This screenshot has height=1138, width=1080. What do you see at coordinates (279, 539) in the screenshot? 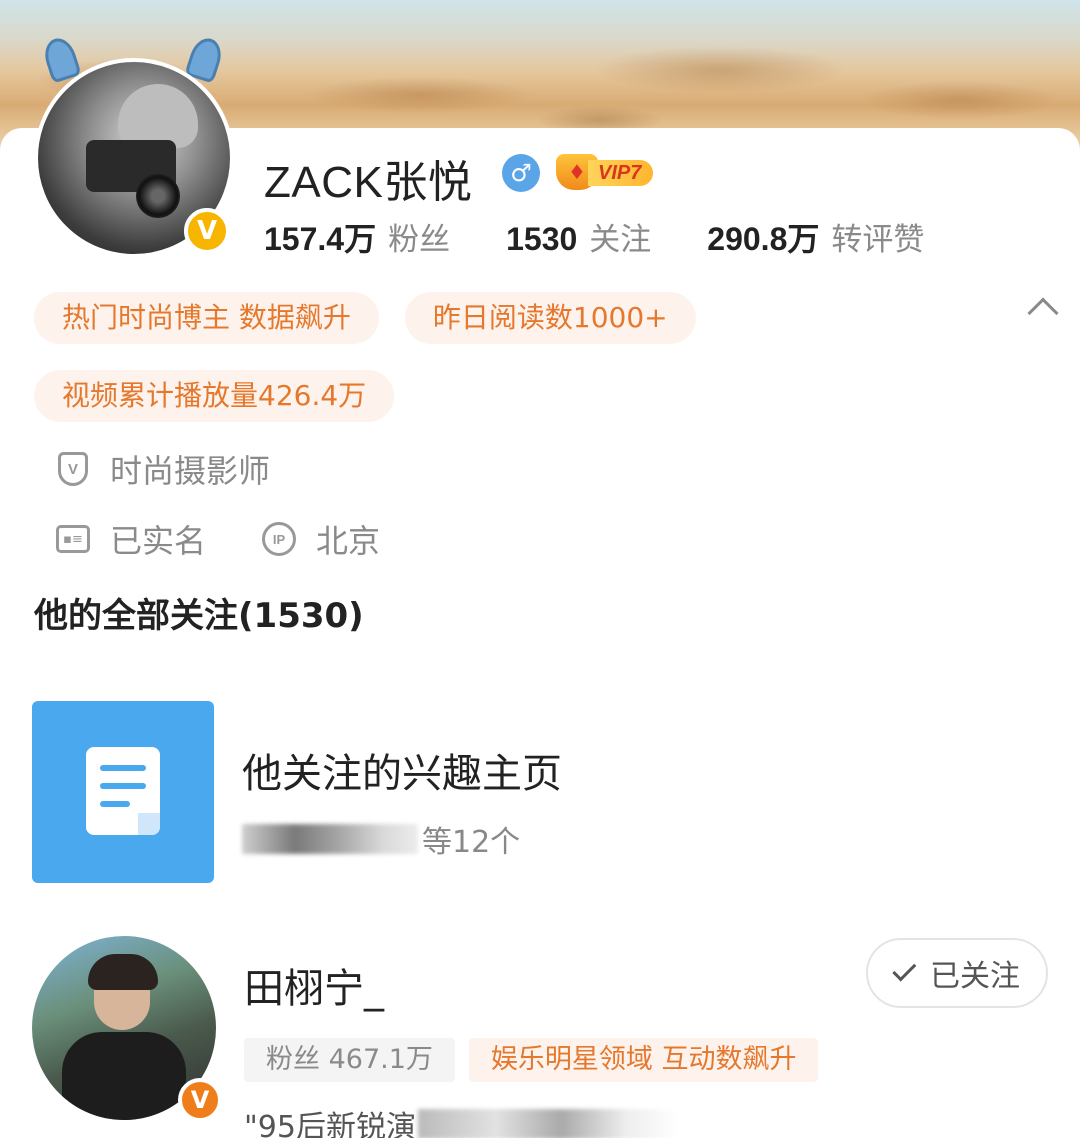
I see `ip-icon: IP` at bounding box center [279, 539].